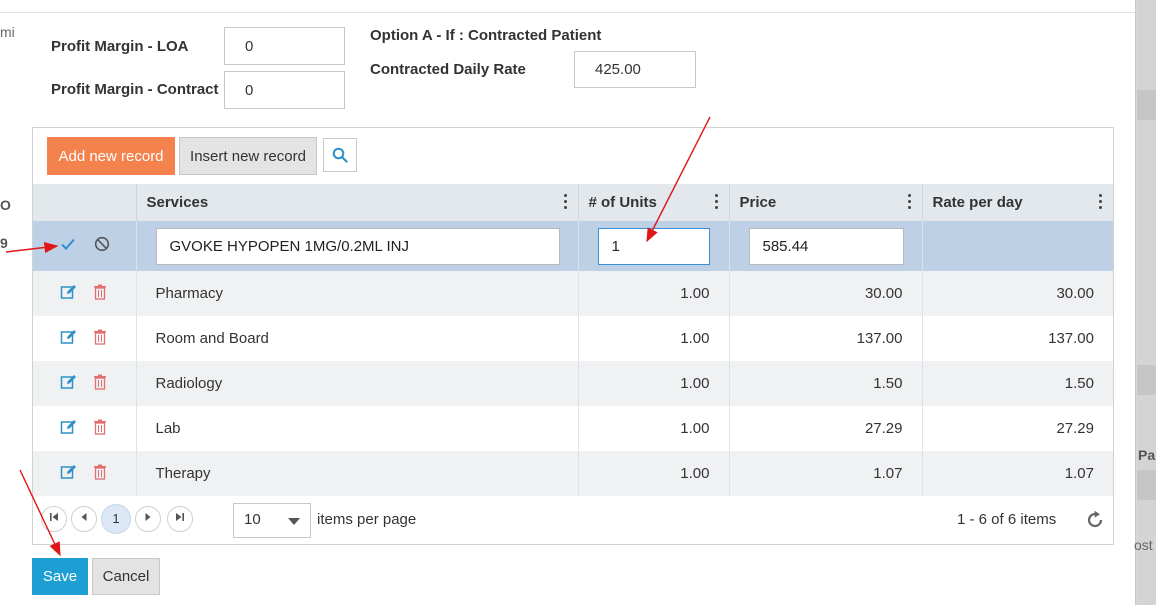 This screenshot has height=605, width=1156. I want to click on profit-margin-loa-label: Profit Margin - LOA, so click(120, 46).